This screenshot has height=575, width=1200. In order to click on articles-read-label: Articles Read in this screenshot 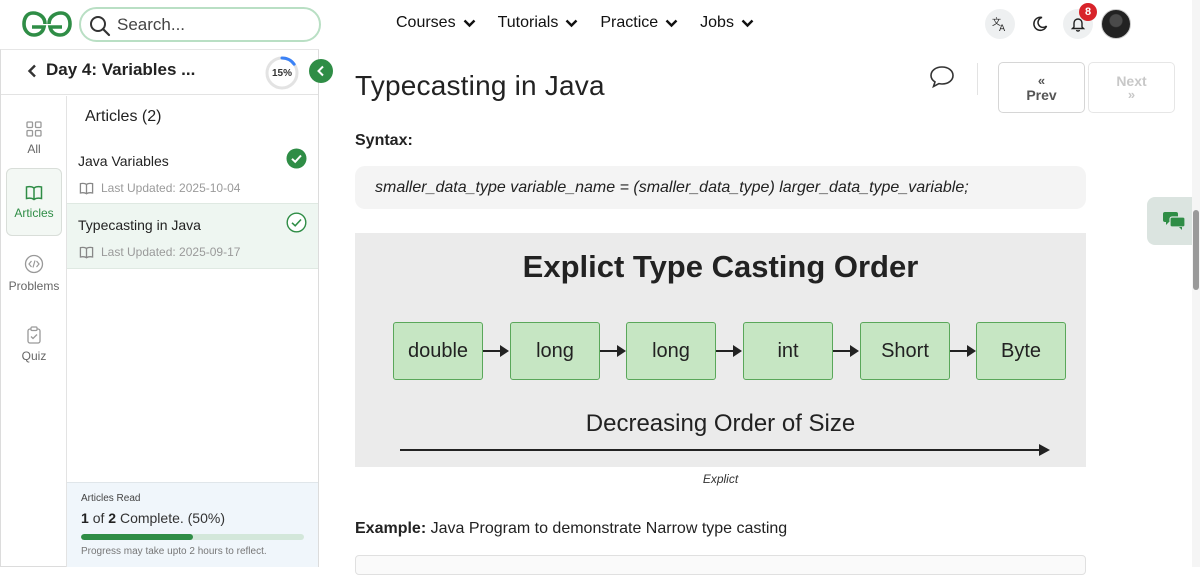, I will do `click(111, 498)`.